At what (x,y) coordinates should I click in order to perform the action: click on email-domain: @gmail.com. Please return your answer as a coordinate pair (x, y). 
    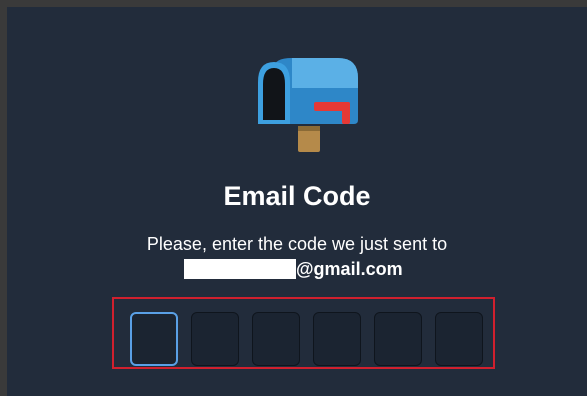
    Looking at the image, I should click on (349, 269).